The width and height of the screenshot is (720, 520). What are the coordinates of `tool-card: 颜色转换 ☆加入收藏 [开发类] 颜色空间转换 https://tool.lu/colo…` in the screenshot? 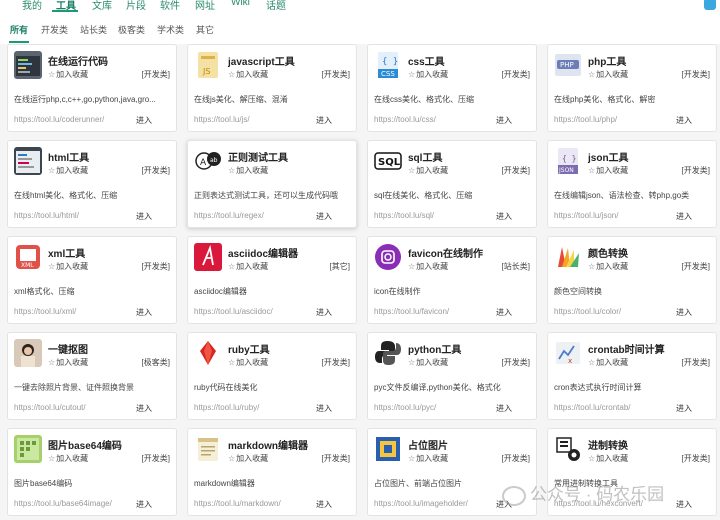 It's located at (632, 280).